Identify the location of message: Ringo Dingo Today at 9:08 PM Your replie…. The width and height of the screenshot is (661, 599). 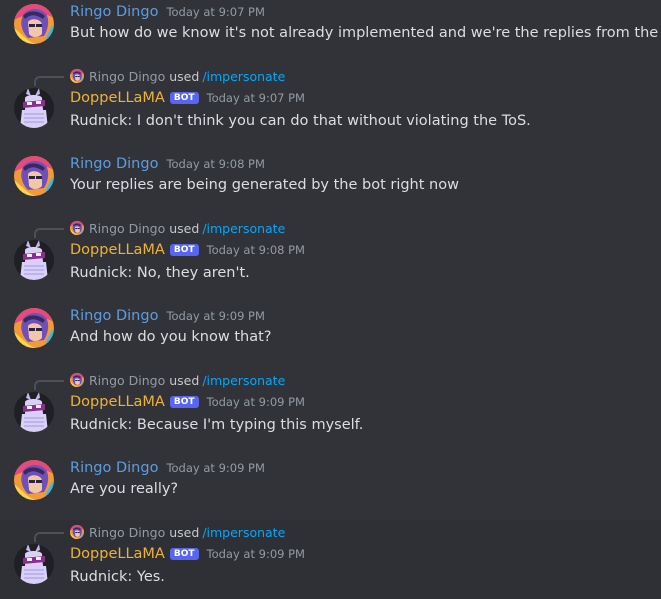
(330, 184).